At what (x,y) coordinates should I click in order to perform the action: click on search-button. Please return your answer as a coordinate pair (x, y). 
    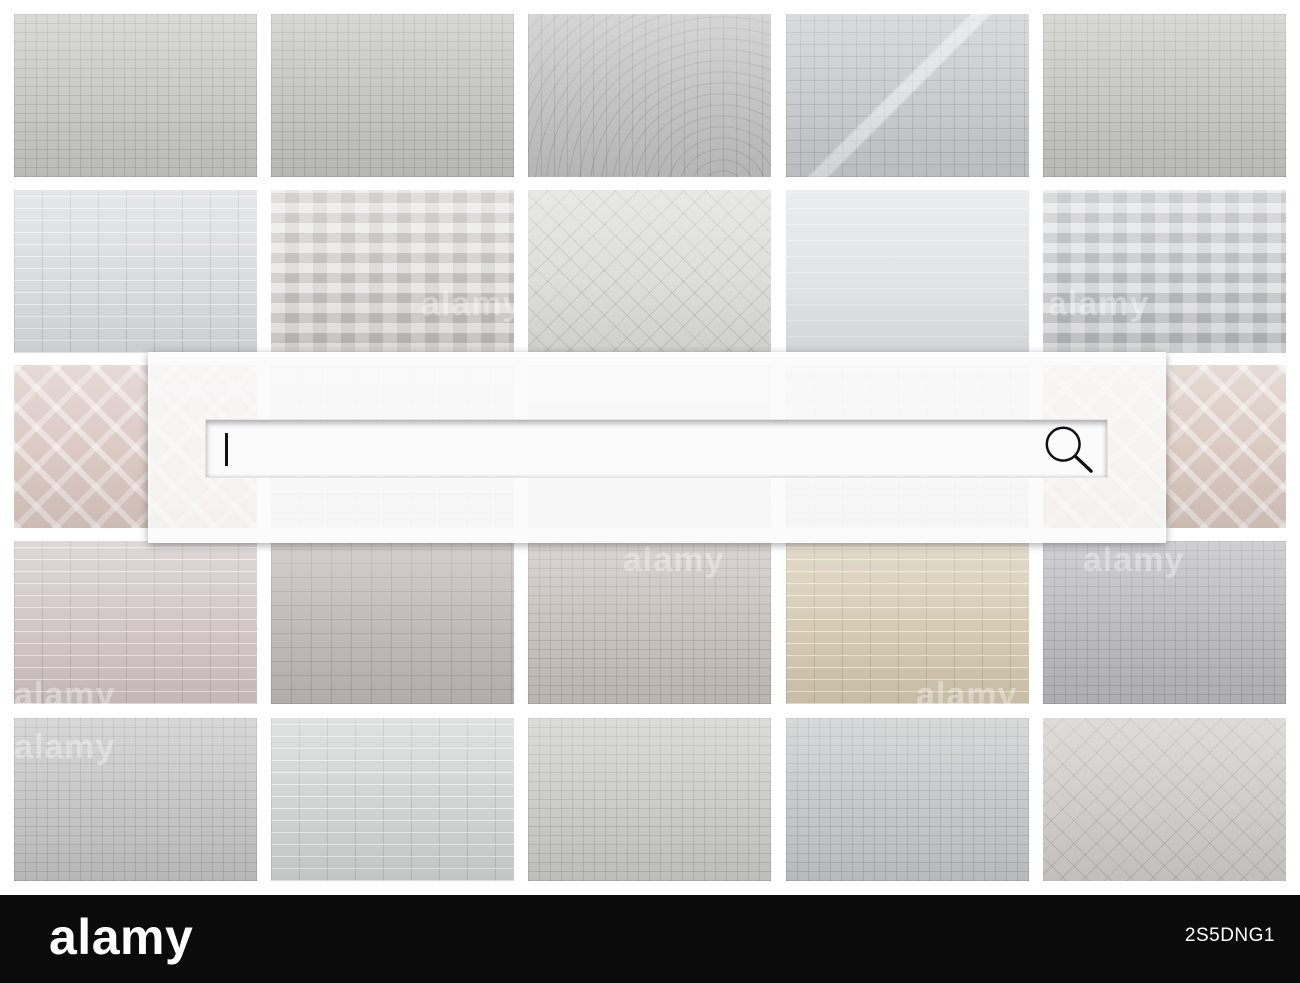
    Looking at the image, I should click on (1068, 449).